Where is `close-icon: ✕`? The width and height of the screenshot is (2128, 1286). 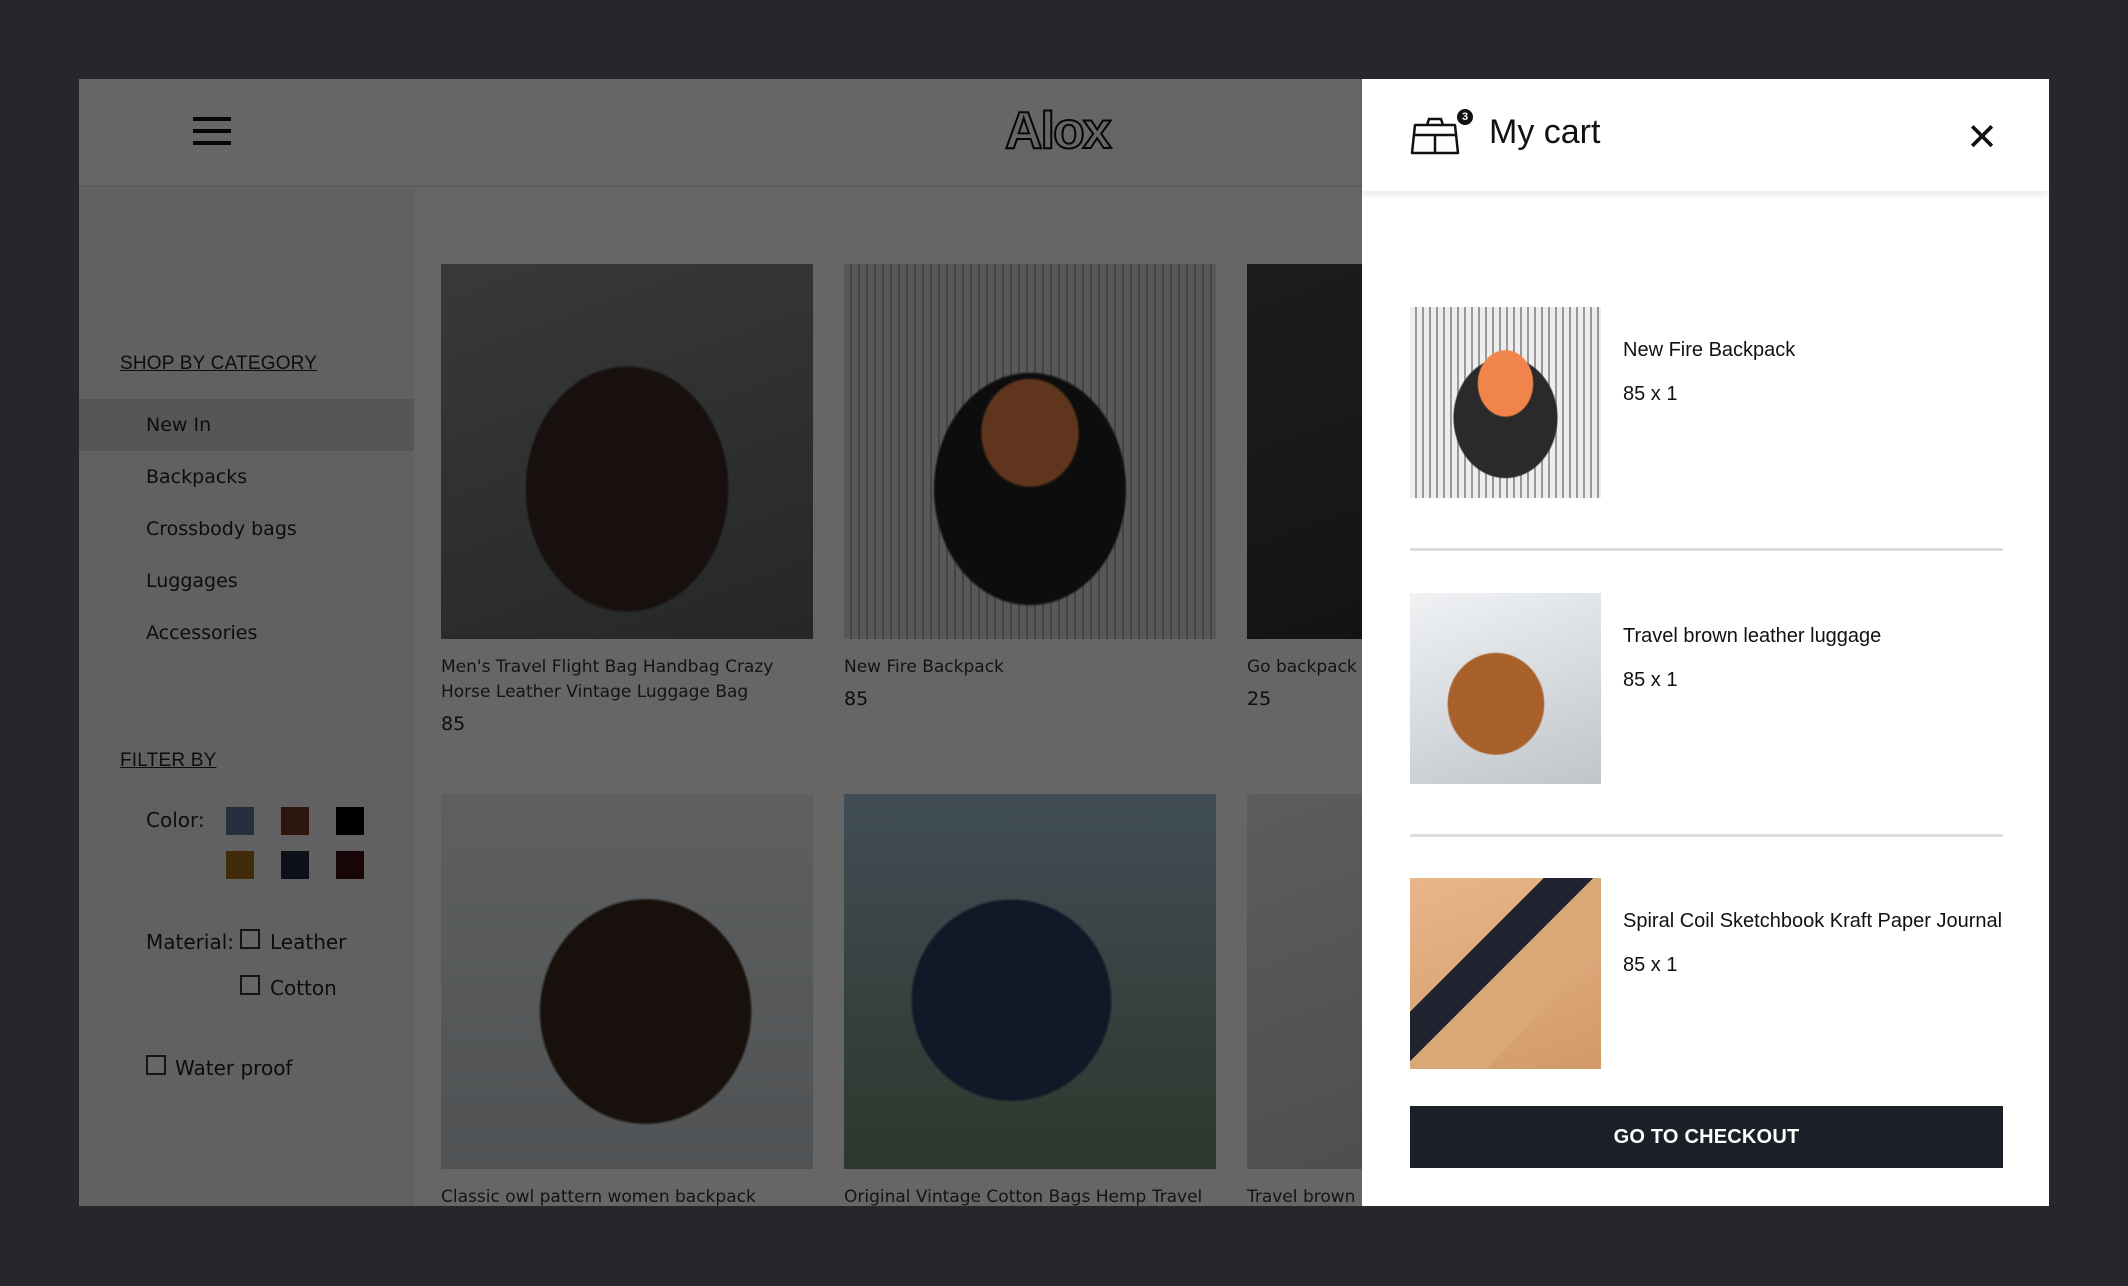
close-icon: ✕ is located at coordinates (1982, 137).